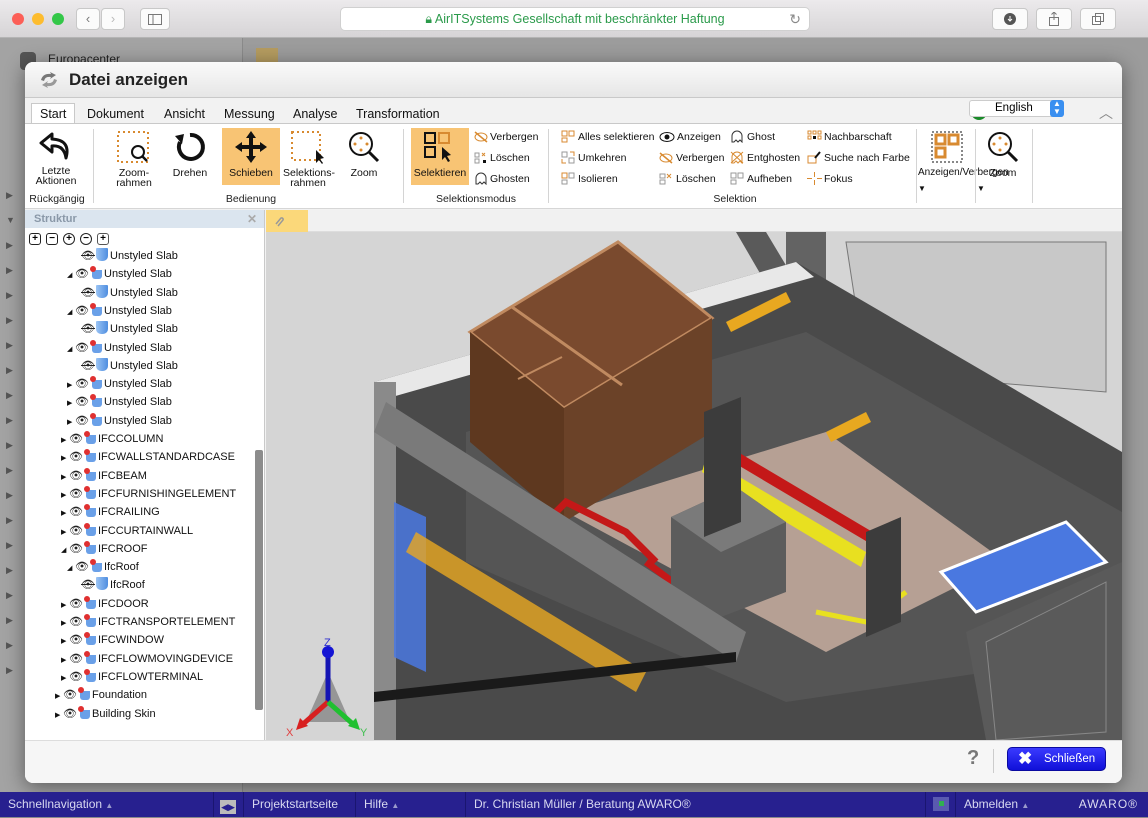  What do you see at coordinates (112, 640) in the screenshot?
I see `tree-item: ▶ 👁︎ IFCWINDOW` at bounding box center [112, 640].